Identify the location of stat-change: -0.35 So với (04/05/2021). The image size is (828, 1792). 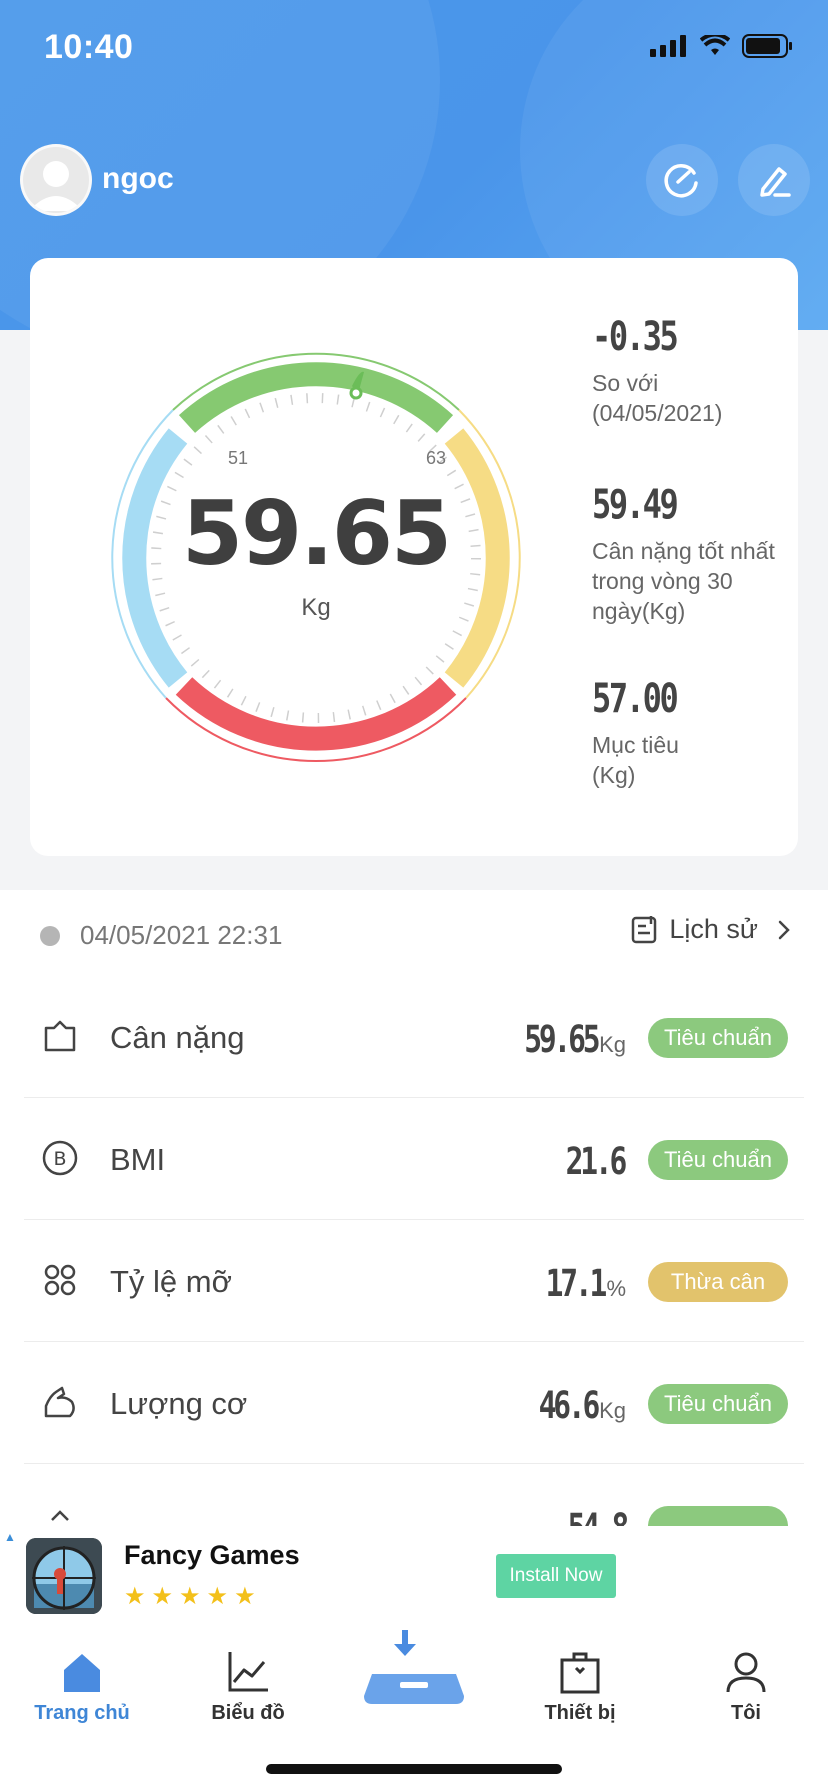
(657, 371).